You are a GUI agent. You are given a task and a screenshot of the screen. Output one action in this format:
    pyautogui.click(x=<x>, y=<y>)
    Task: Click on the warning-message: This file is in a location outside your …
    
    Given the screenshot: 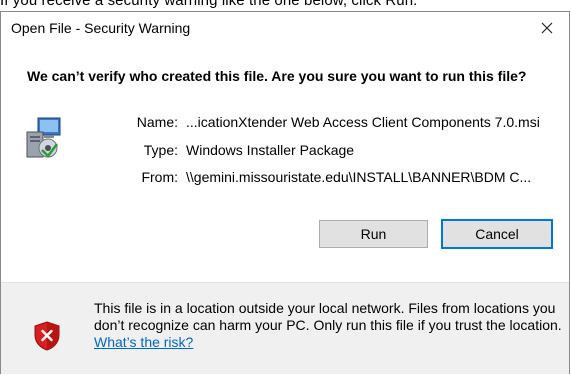 What is the action you would take?
    pyautogui.click(x=329, y=325)
    